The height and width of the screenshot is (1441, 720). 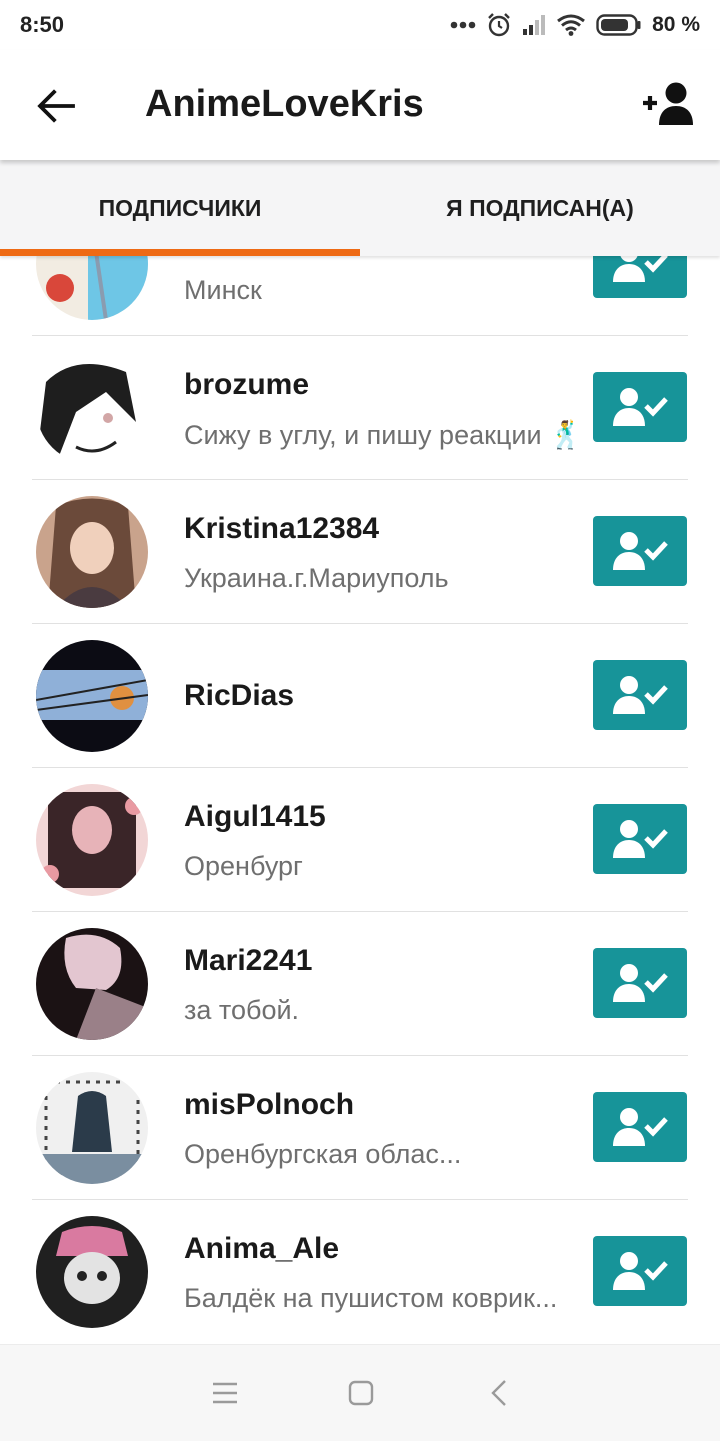 What do you see at coordinates (262, 1248) in the screenshot?
I see `username: Anima_Ale` at bounding box center [262, 1248].